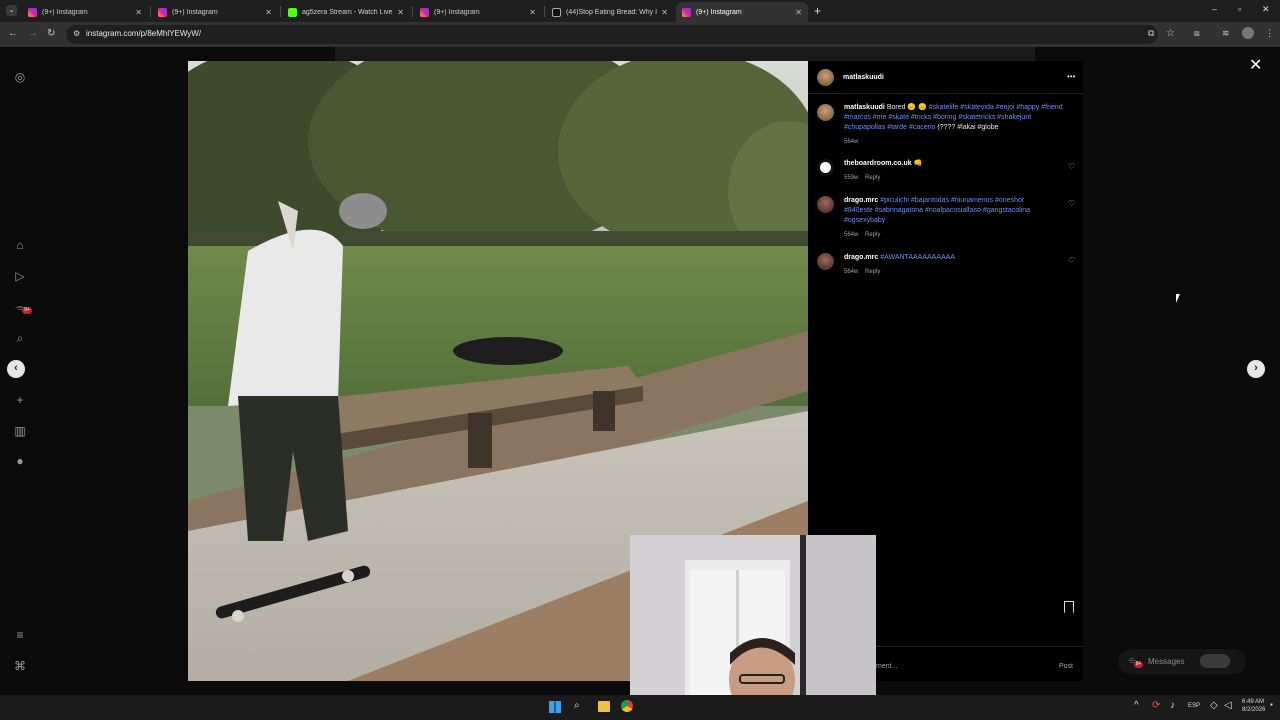  I want to click on tab-label: (44)Stop Eating Bread: Why It Is, so click(612, 12).